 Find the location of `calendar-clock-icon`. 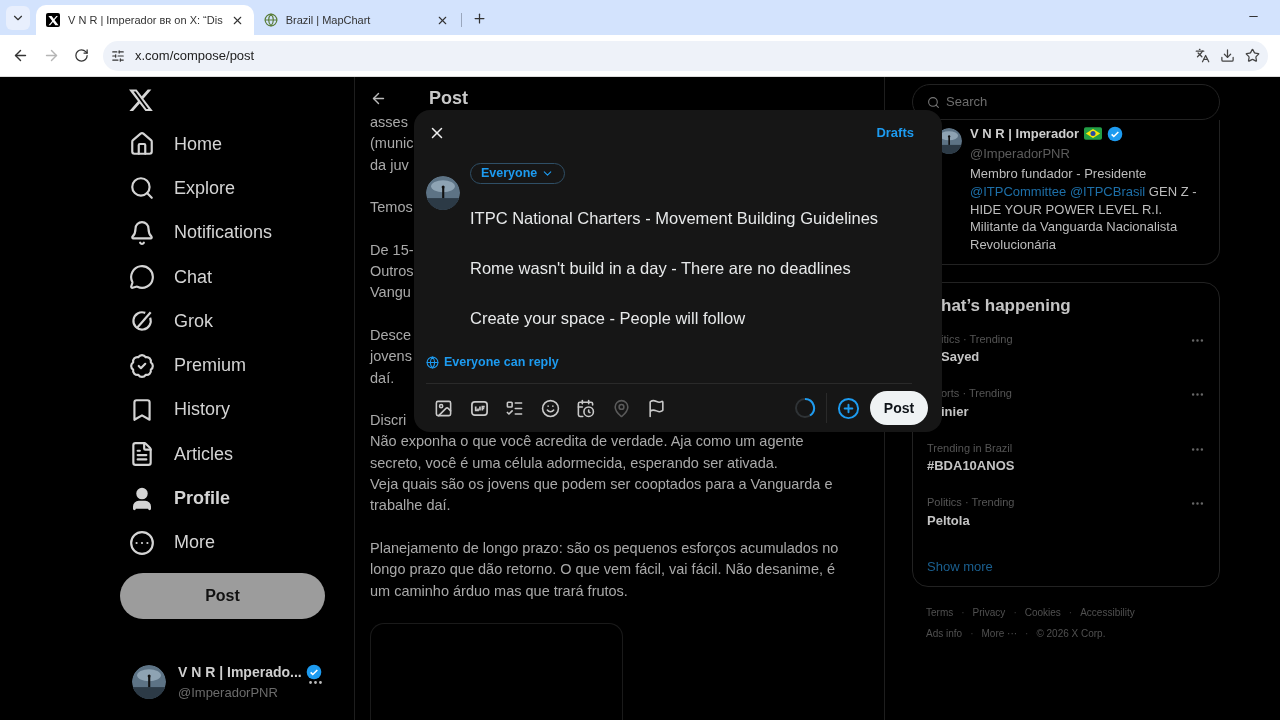

calendar-clock-icon is located at coordinates (586, 408).